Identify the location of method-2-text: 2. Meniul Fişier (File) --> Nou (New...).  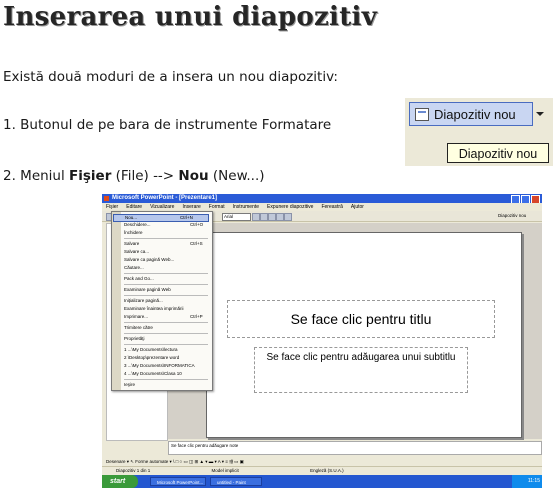
(183, 176).